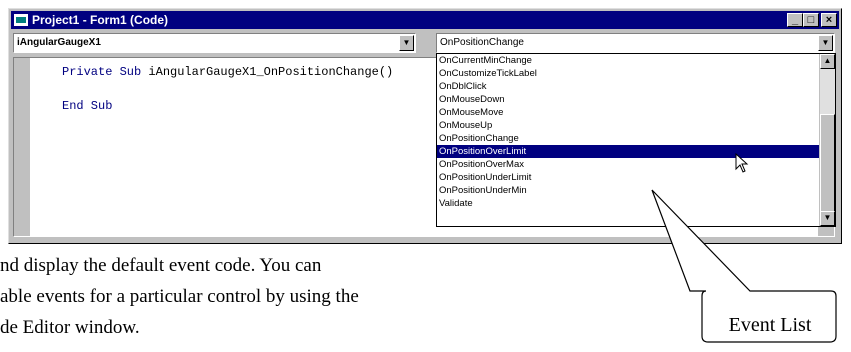 The width and height of the screenshot is (851, 352). What do you see at coordinates (770, 325) in the screenshot?
I see `callout-label: Event List` at bounding box center [770, 325].